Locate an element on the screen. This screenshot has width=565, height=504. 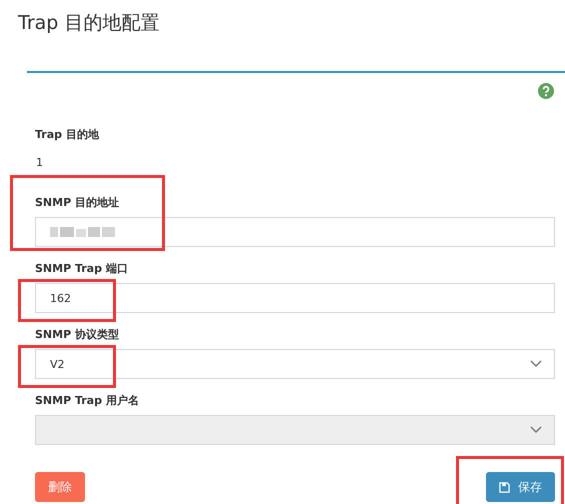
input-field: 162 is located at coordinates (295, 298).